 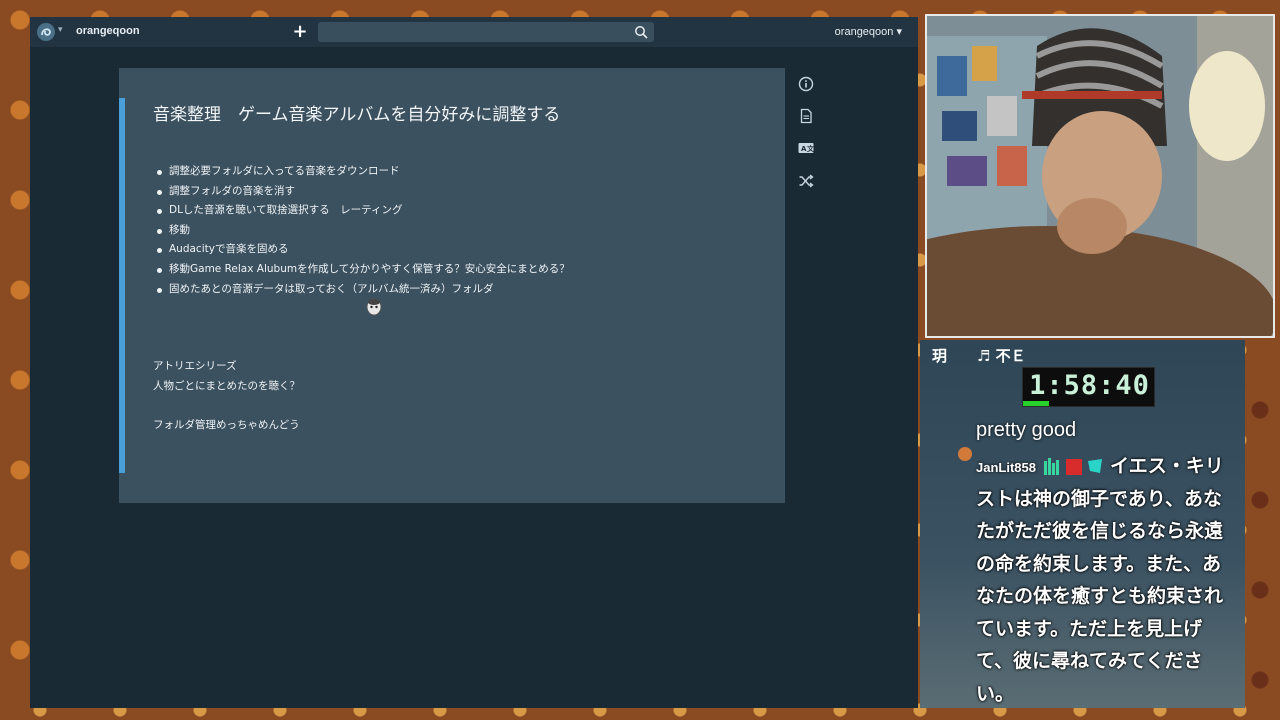 I want to click on search-bar, so click(x=486, y=33).